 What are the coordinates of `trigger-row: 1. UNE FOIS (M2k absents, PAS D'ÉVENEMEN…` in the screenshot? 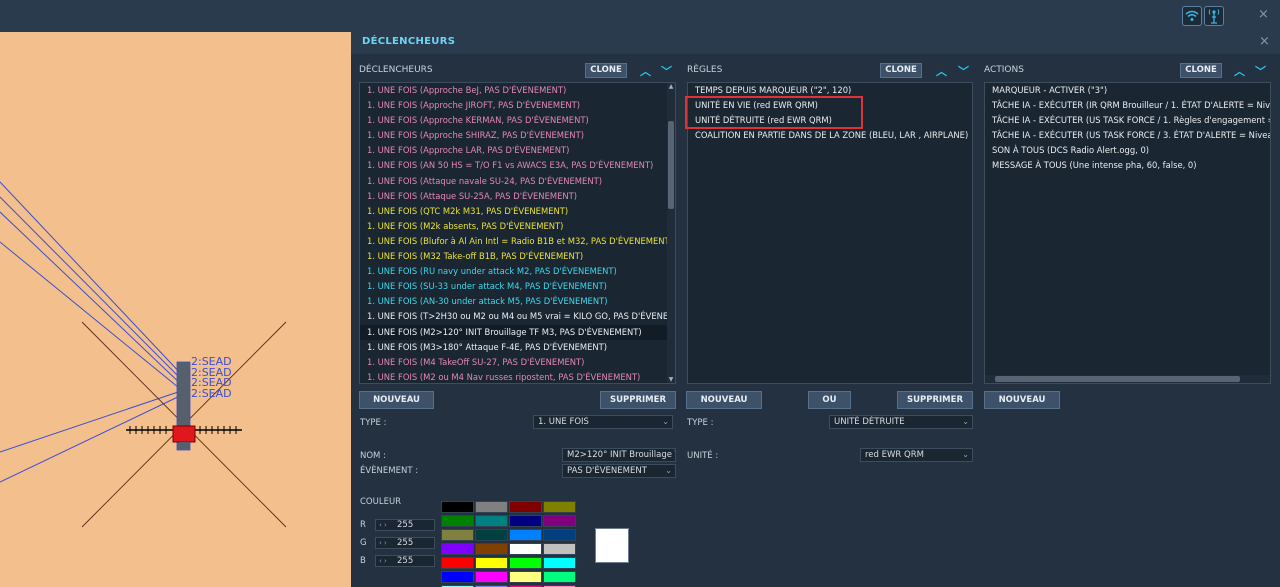 It's located at (517, 226).